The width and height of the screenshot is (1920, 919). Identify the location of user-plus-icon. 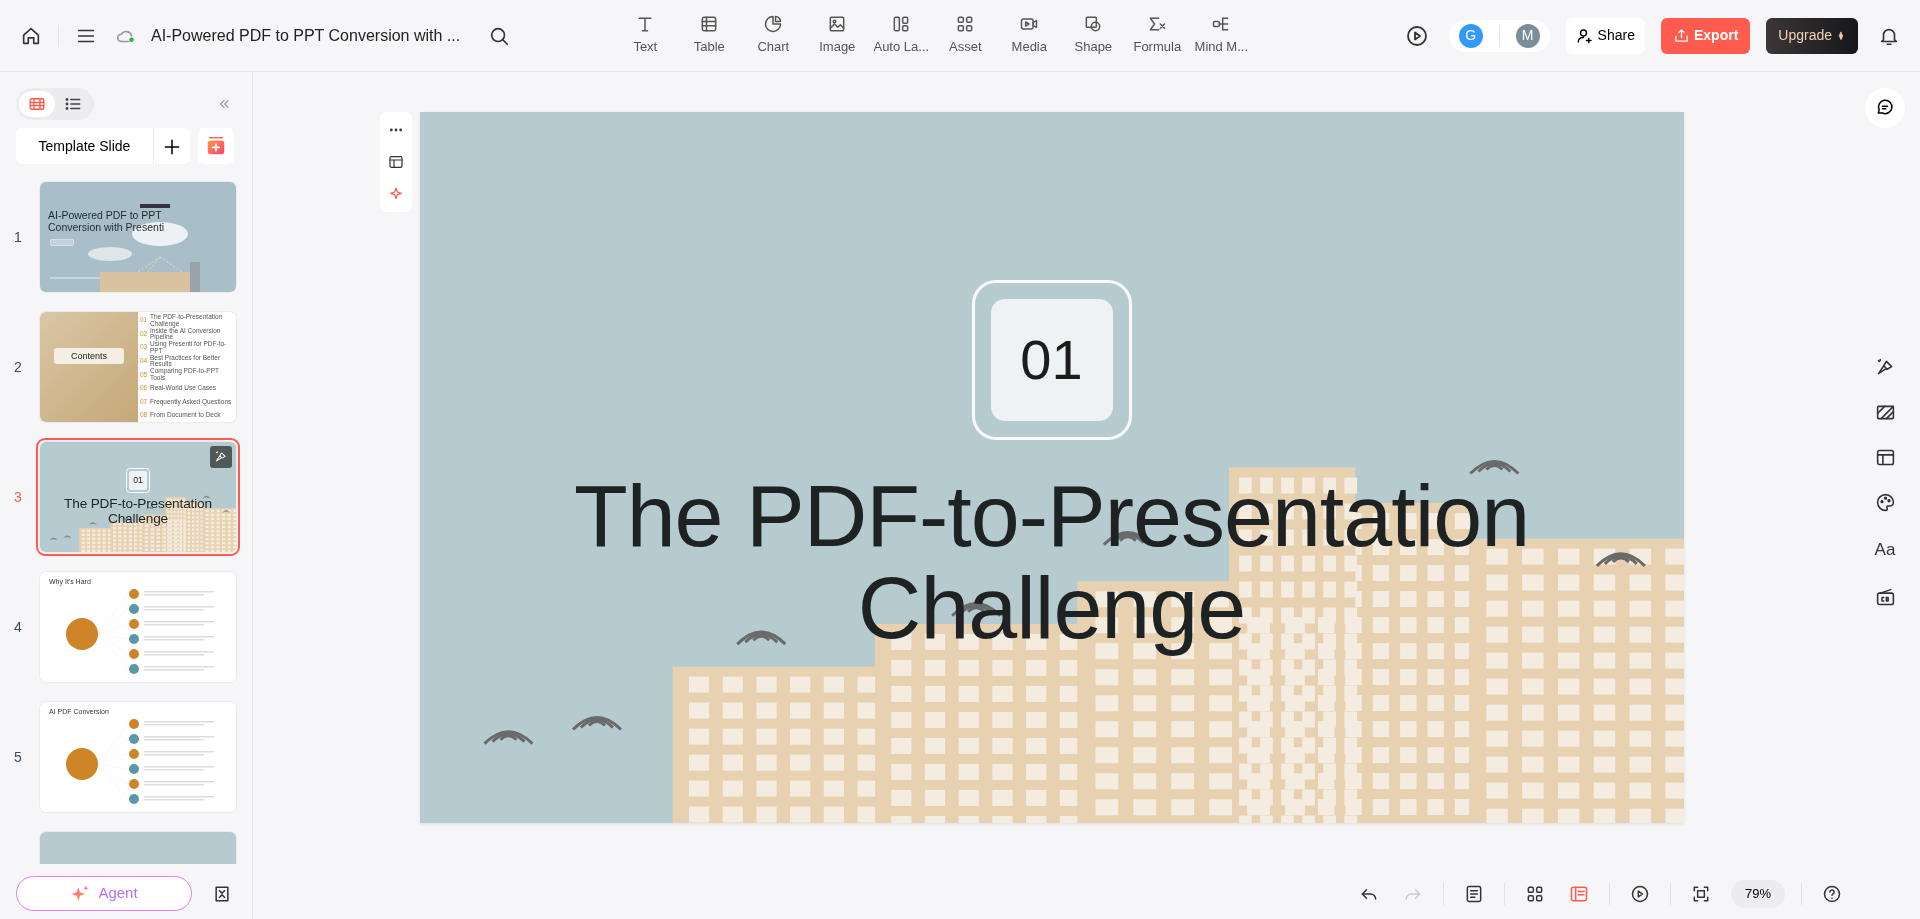
(1584, 35).